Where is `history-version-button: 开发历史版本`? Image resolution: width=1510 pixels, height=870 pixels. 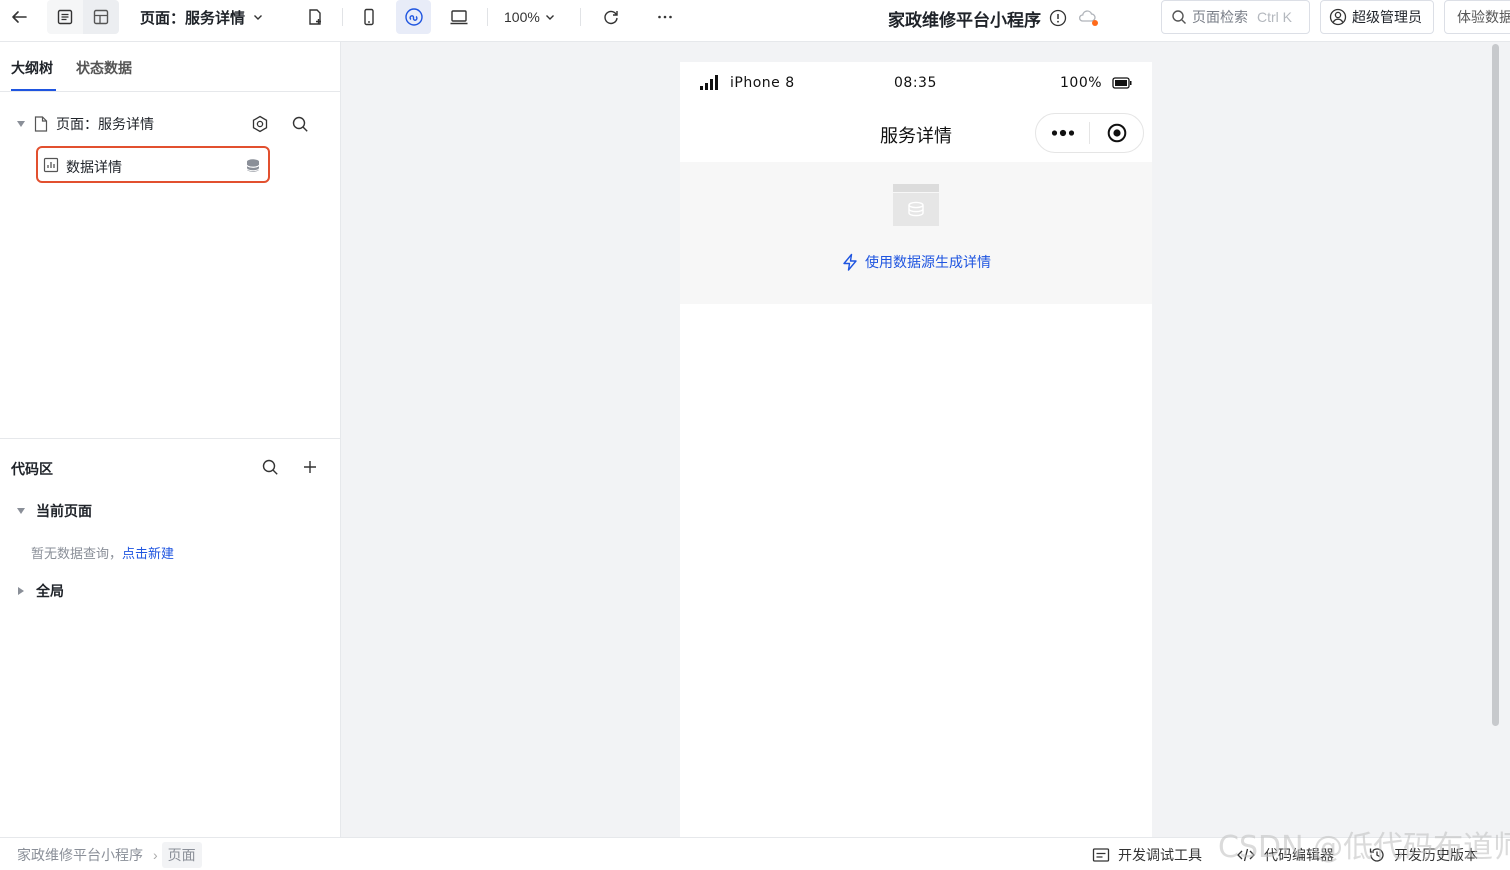 history-version-button: 开发历史版本 is located at coordinates (1423, 854).